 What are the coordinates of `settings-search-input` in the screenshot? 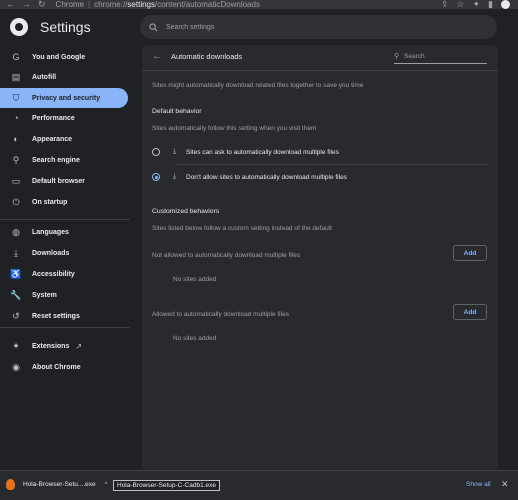 It's located at (316, 27).